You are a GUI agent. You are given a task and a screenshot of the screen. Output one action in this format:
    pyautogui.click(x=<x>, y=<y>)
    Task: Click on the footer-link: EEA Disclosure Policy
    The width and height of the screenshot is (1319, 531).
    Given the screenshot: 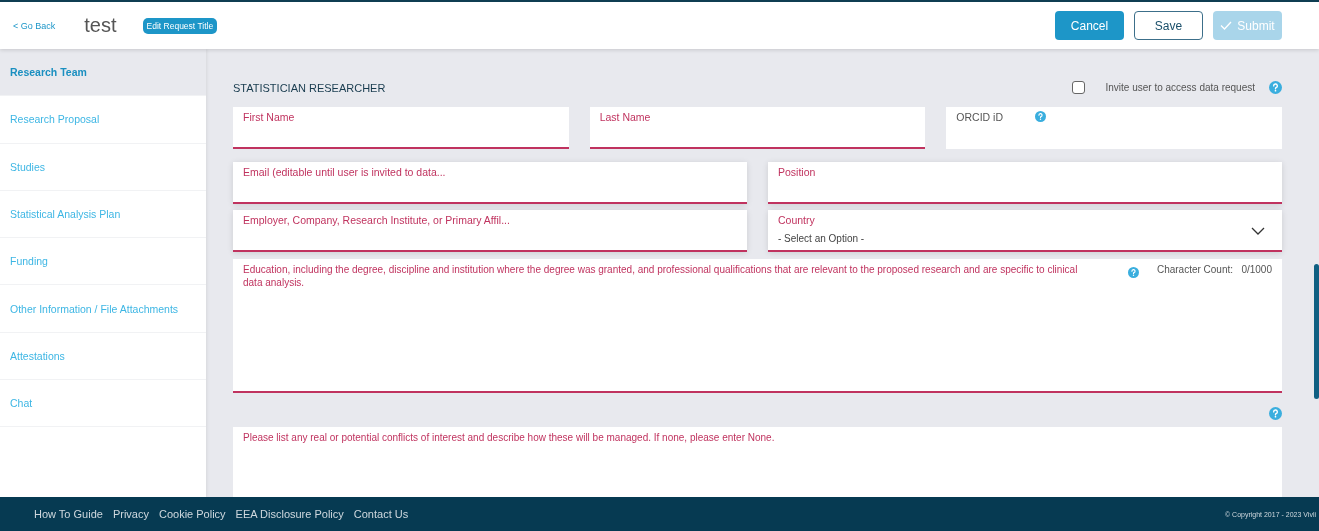 What is the action you would take?
    pyautogui.click(x=289, y=514)
    